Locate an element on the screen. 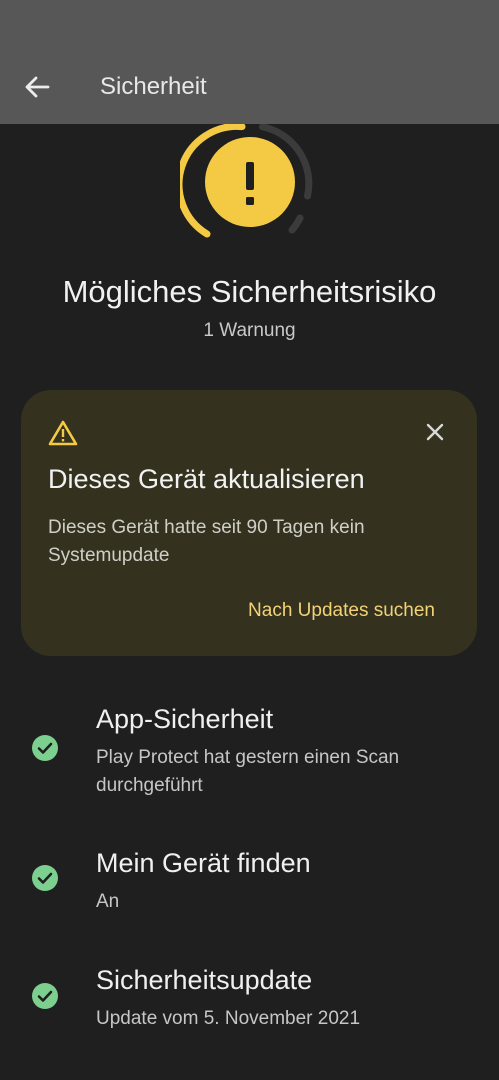  item-title: Sicherheitsupdate is located at coordinates (204, 980).